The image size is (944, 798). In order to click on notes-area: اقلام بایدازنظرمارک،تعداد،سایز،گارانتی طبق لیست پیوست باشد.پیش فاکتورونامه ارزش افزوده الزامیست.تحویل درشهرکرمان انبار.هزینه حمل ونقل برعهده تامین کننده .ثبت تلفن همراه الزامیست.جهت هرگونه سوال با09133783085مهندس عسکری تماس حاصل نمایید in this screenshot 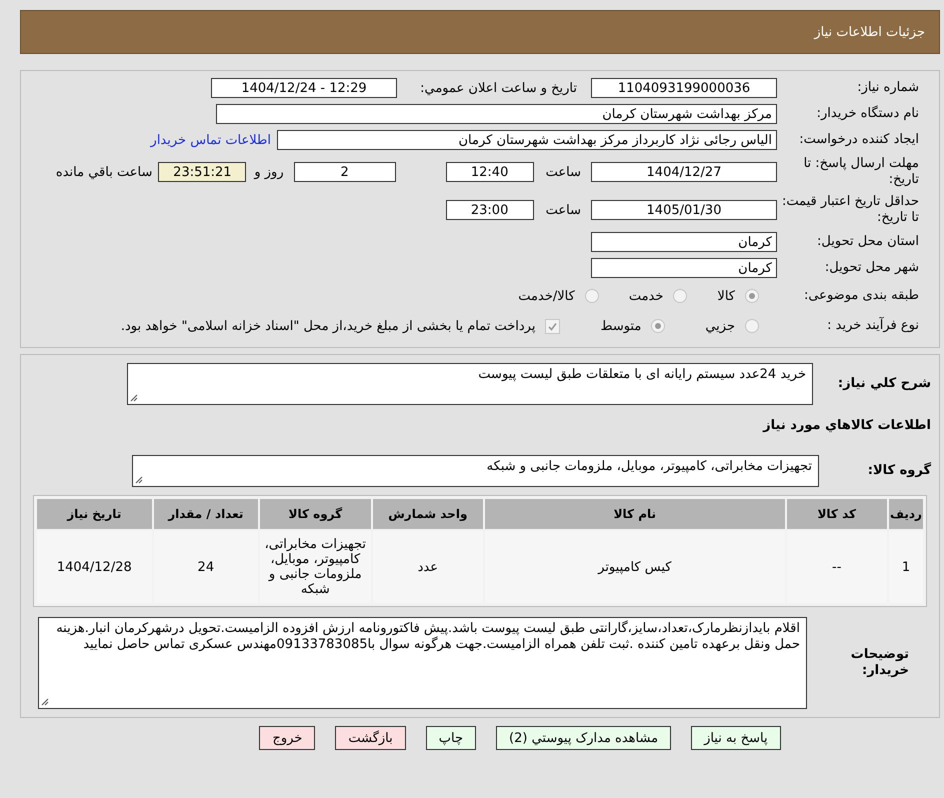, I will do `click(422, 663)`.